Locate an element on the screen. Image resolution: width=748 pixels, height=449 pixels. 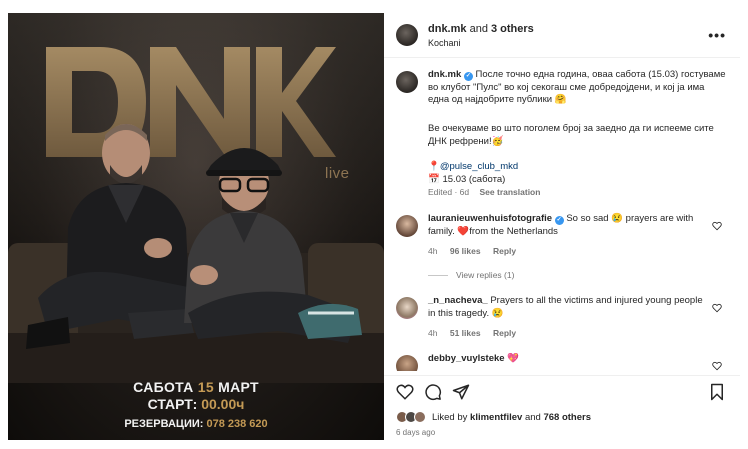
comment-meta: 4h 96 likes Reply is located at coordinates (477, 251).